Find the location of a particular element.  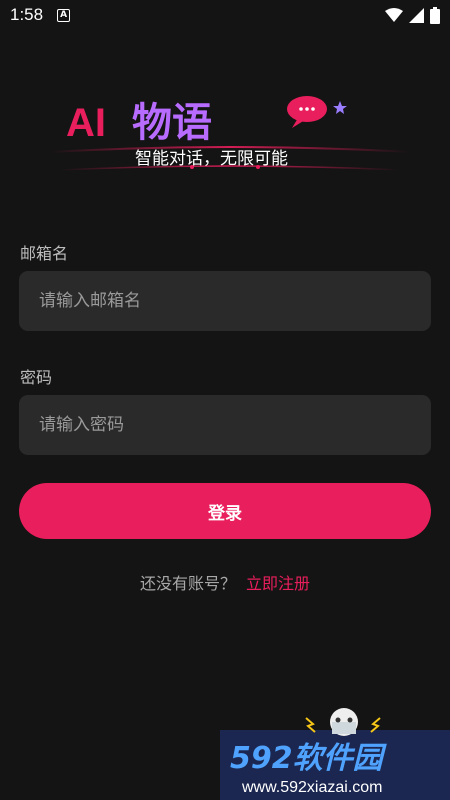

watermark: 592软件园 www.592xiazai.com is located at coordinates (335, 754).